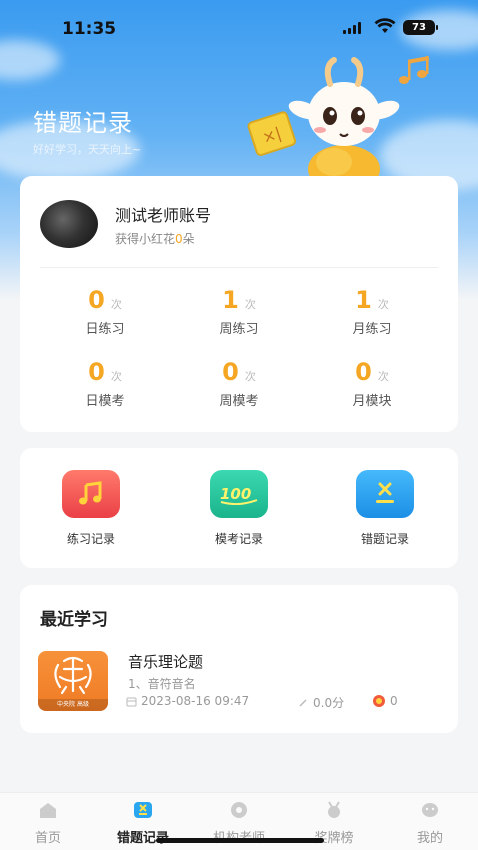 The image size is (478, 850). I want to click on stat-weekly-practice: 1次 周练习, so click(239, 311).